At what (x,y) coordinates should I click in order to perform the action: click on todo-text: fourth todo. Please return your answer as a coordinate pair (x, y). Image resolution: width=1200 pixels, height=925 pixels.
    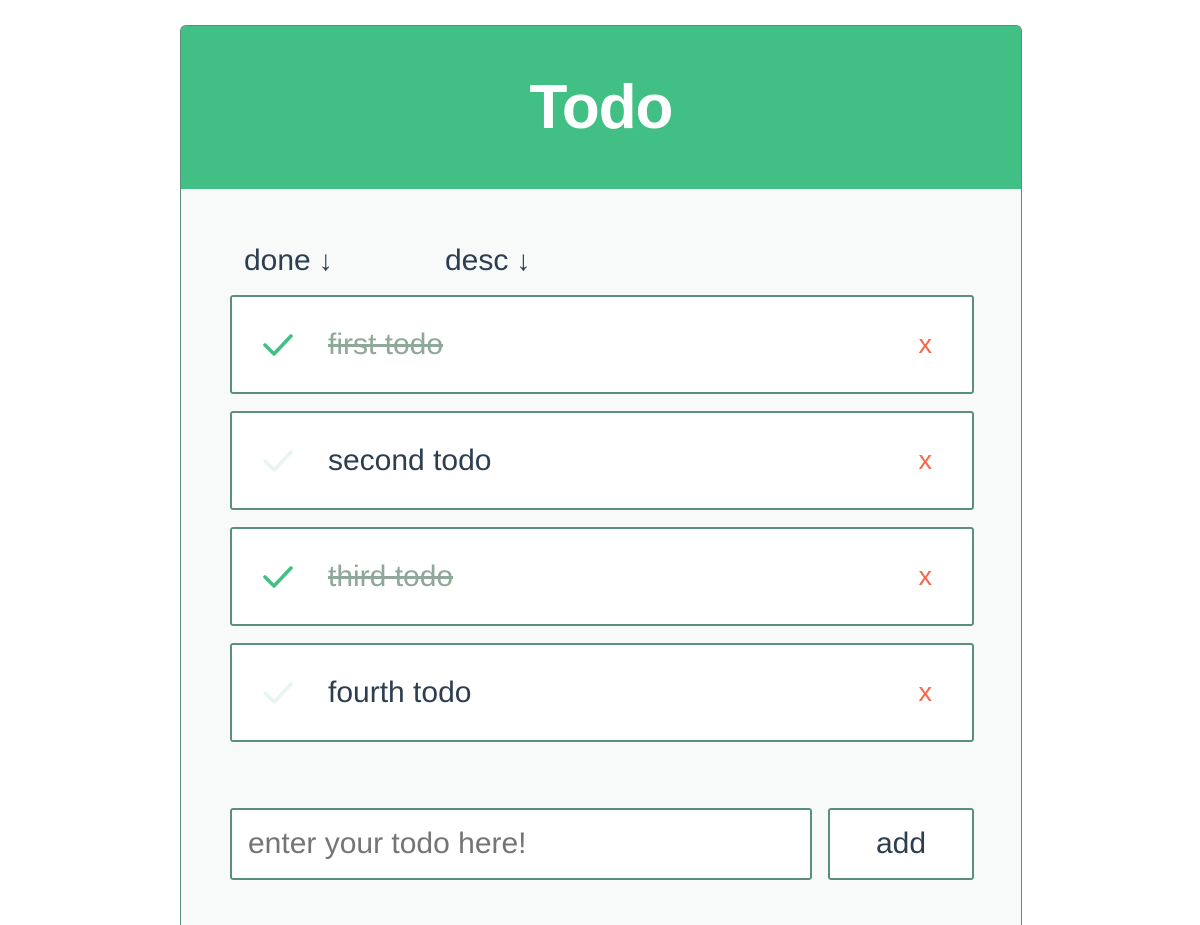
    Looking at the image, I should click on (400, 692).